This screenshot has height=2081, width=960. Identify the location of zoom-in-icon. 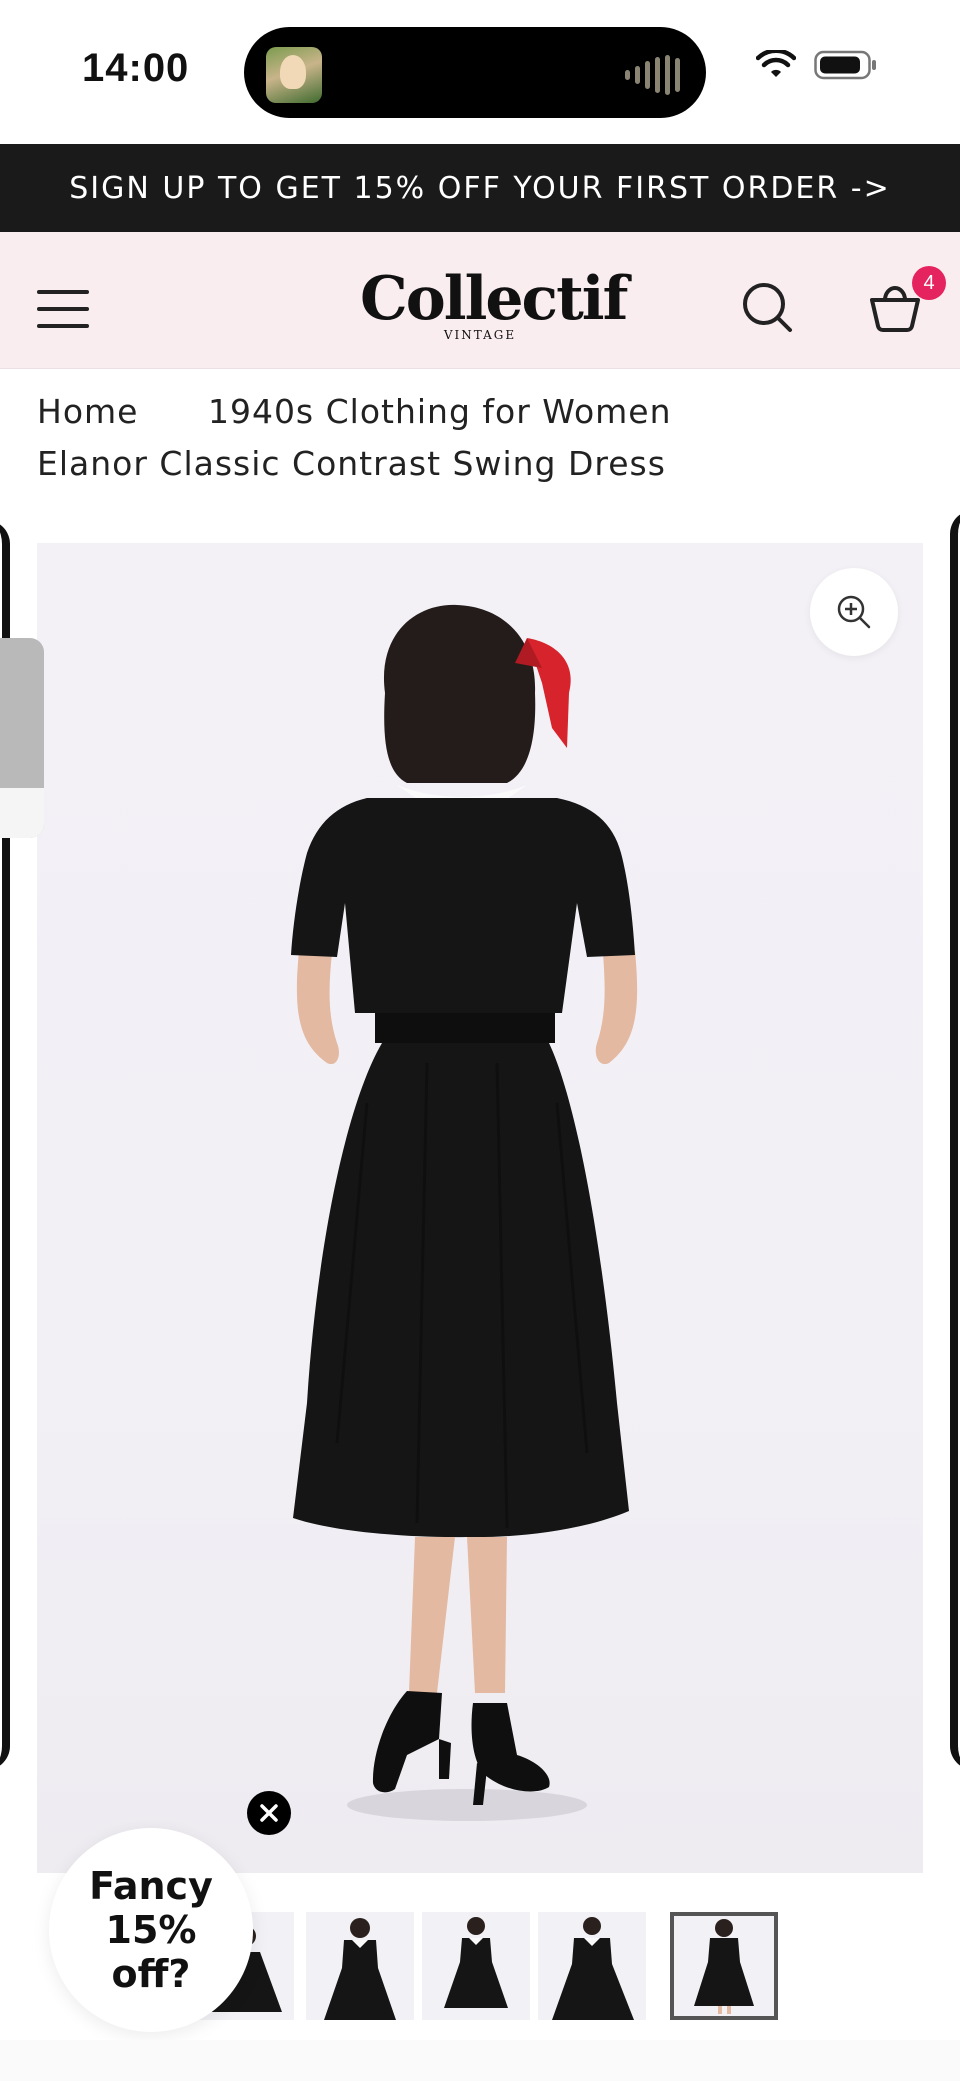
(854, 612).